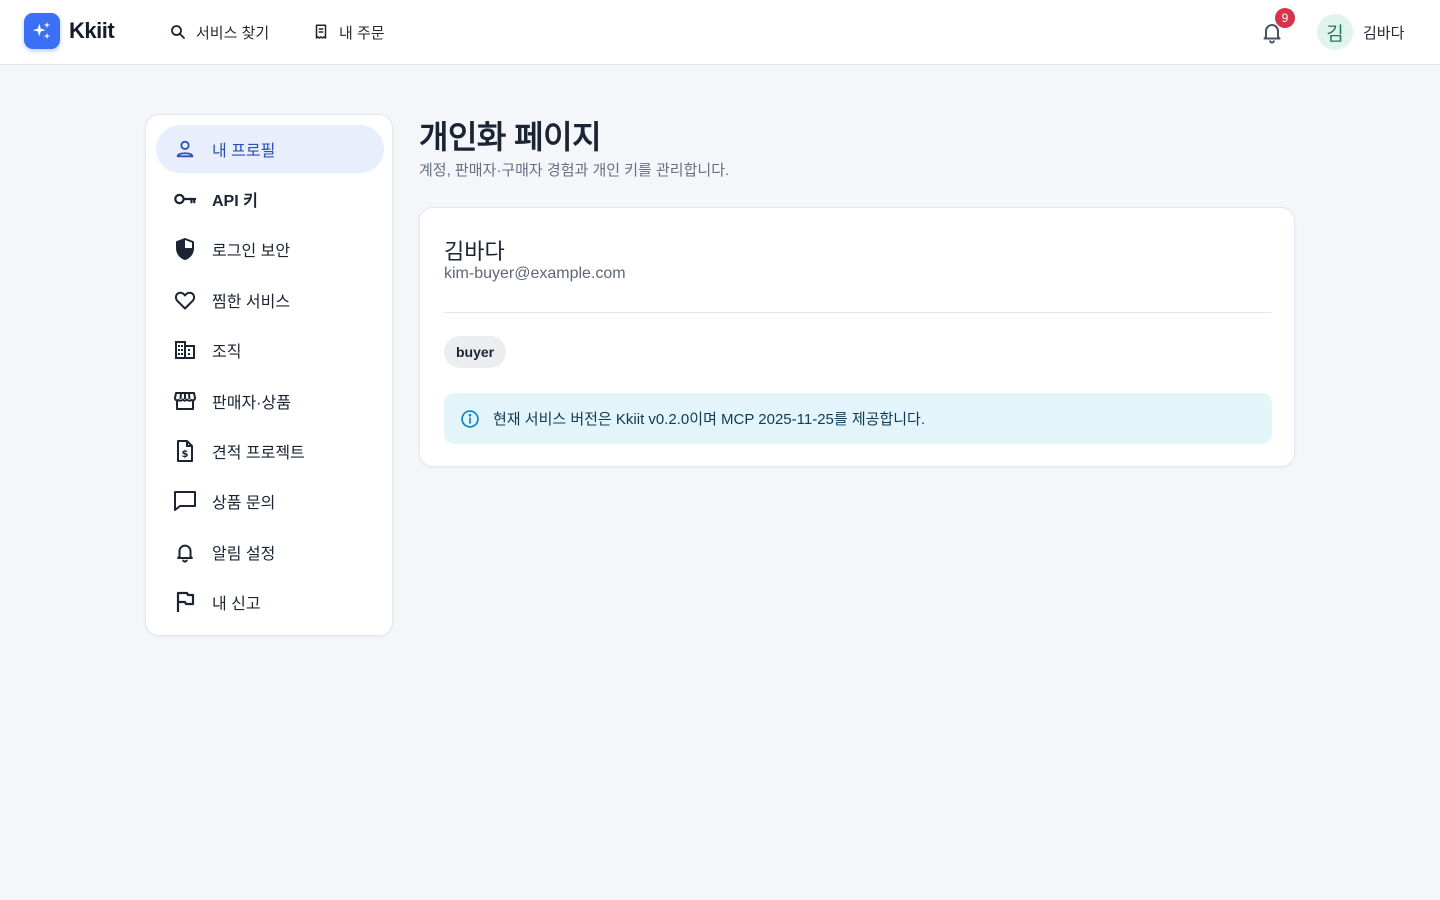 The image size is (1440, 900). What do you see at coordinates (720, 32) in the screenshot?
I see `top-bar: Kkiit 서비스 찾기 내 주문 9 김 김바다` at bounding box center [720, 32].